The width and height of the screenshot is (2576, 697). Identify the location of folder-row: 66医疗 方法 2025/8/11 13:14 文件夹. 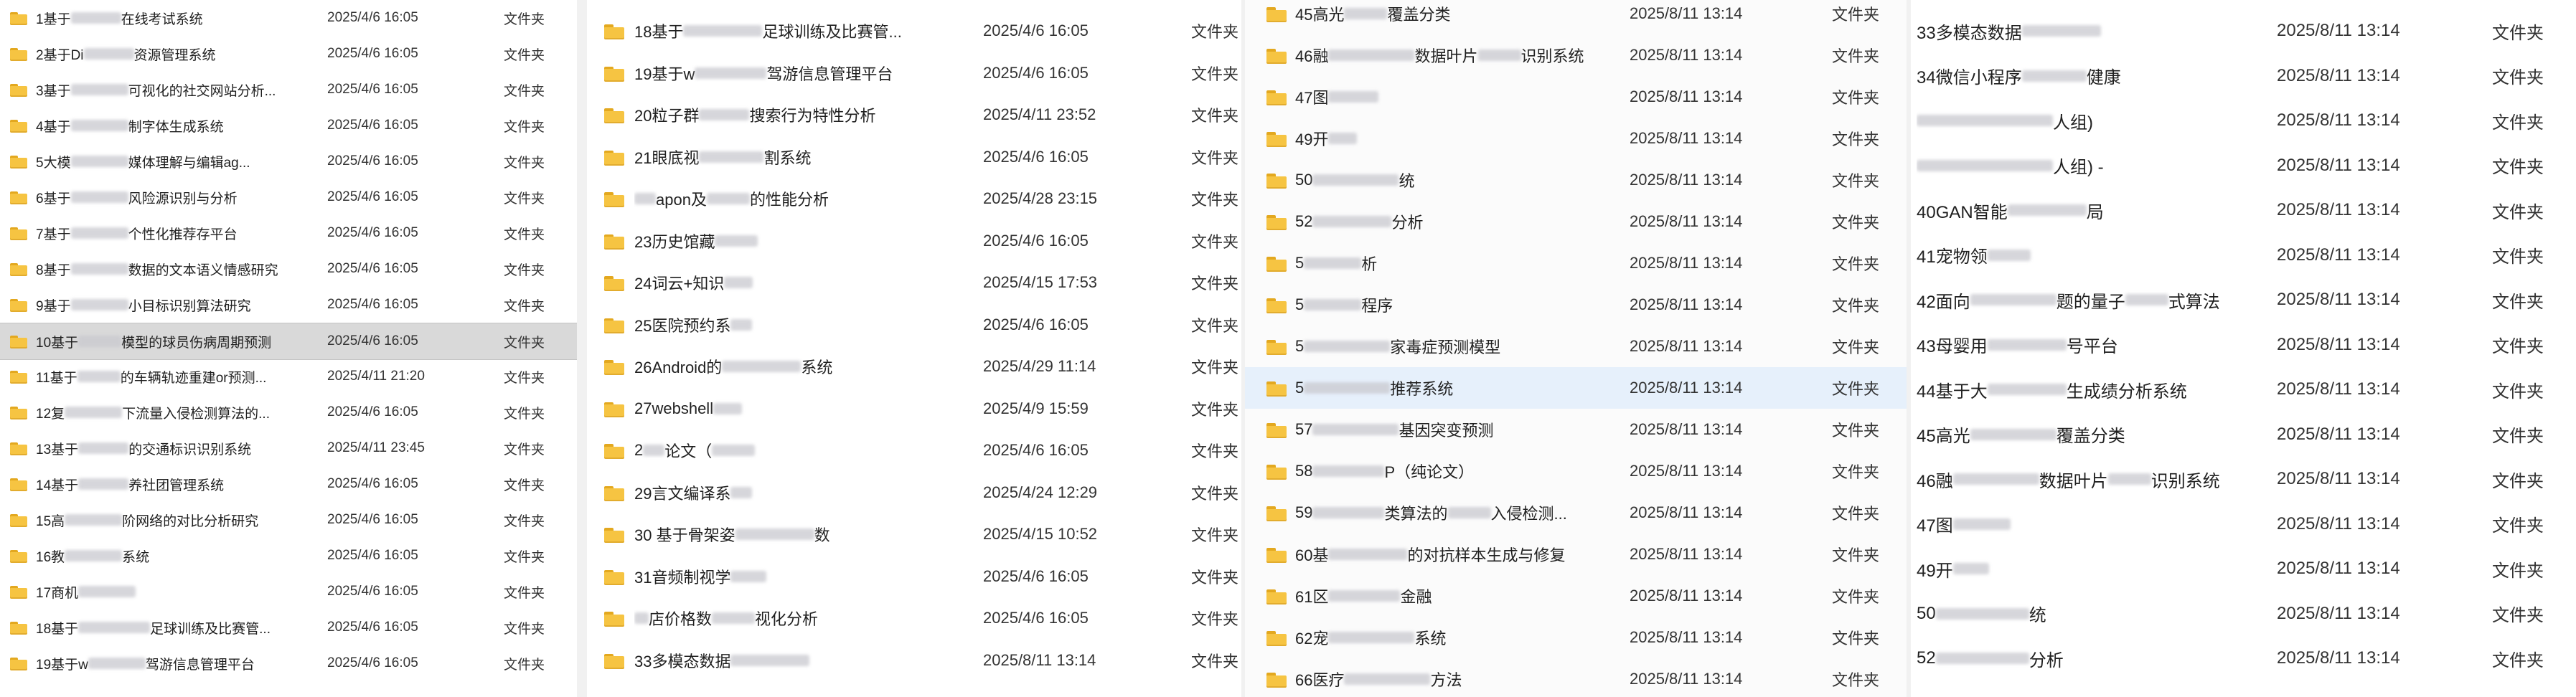
(1576, 677).